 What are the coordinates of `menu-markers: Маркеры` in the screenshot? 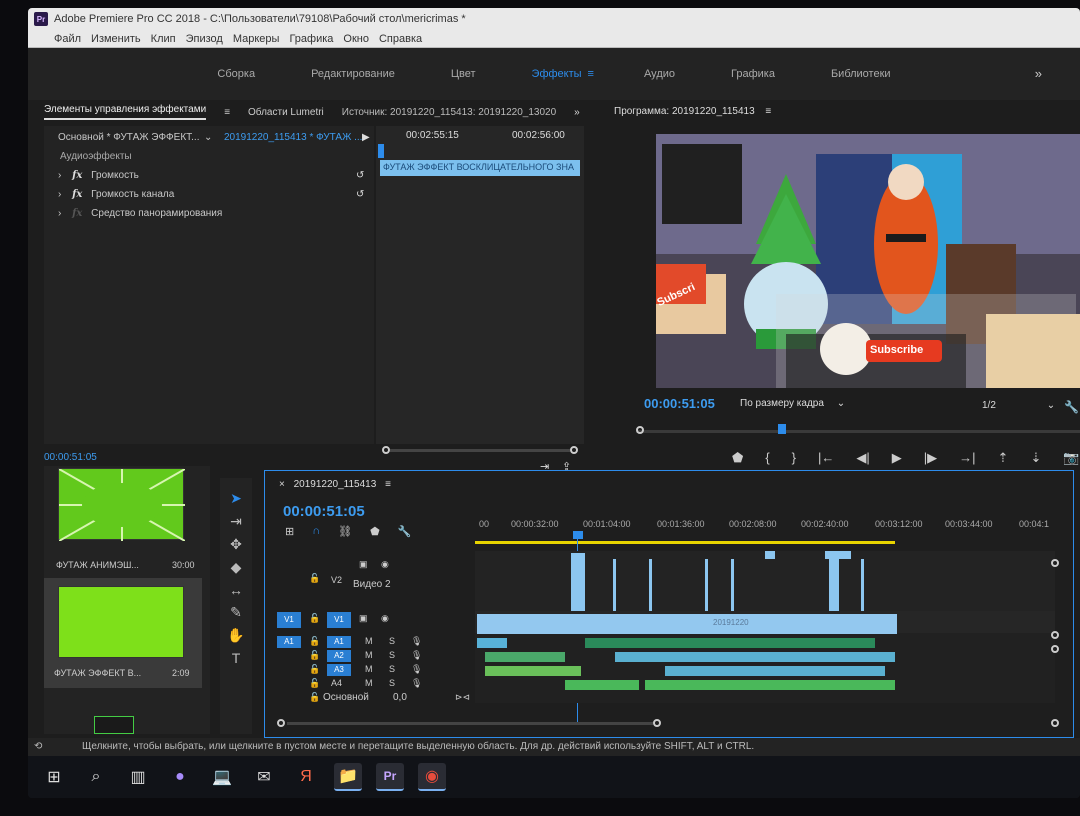 It's located at (256, 39).